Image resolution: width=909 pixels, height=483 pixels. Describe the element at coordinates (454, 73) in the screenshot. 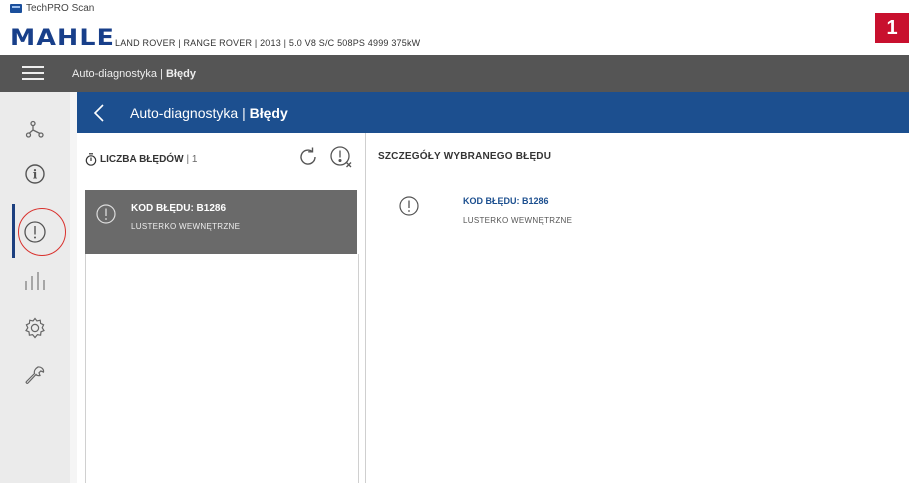

I see `top-nav-bar: Auto-diagnostyka | Błędy` at that location.